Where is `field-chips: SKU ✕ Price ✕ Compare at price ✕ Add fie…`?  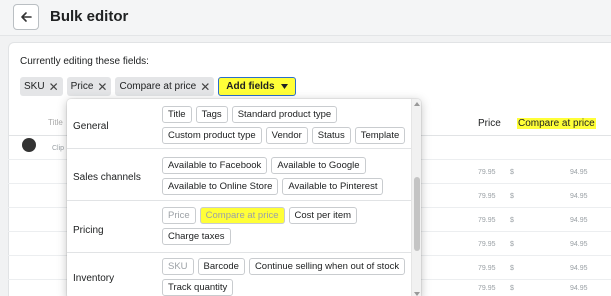 field-chips: SKU ✕ Price ✕ Compare at price ✕ Add fie… is located at coordinates (158, 86).